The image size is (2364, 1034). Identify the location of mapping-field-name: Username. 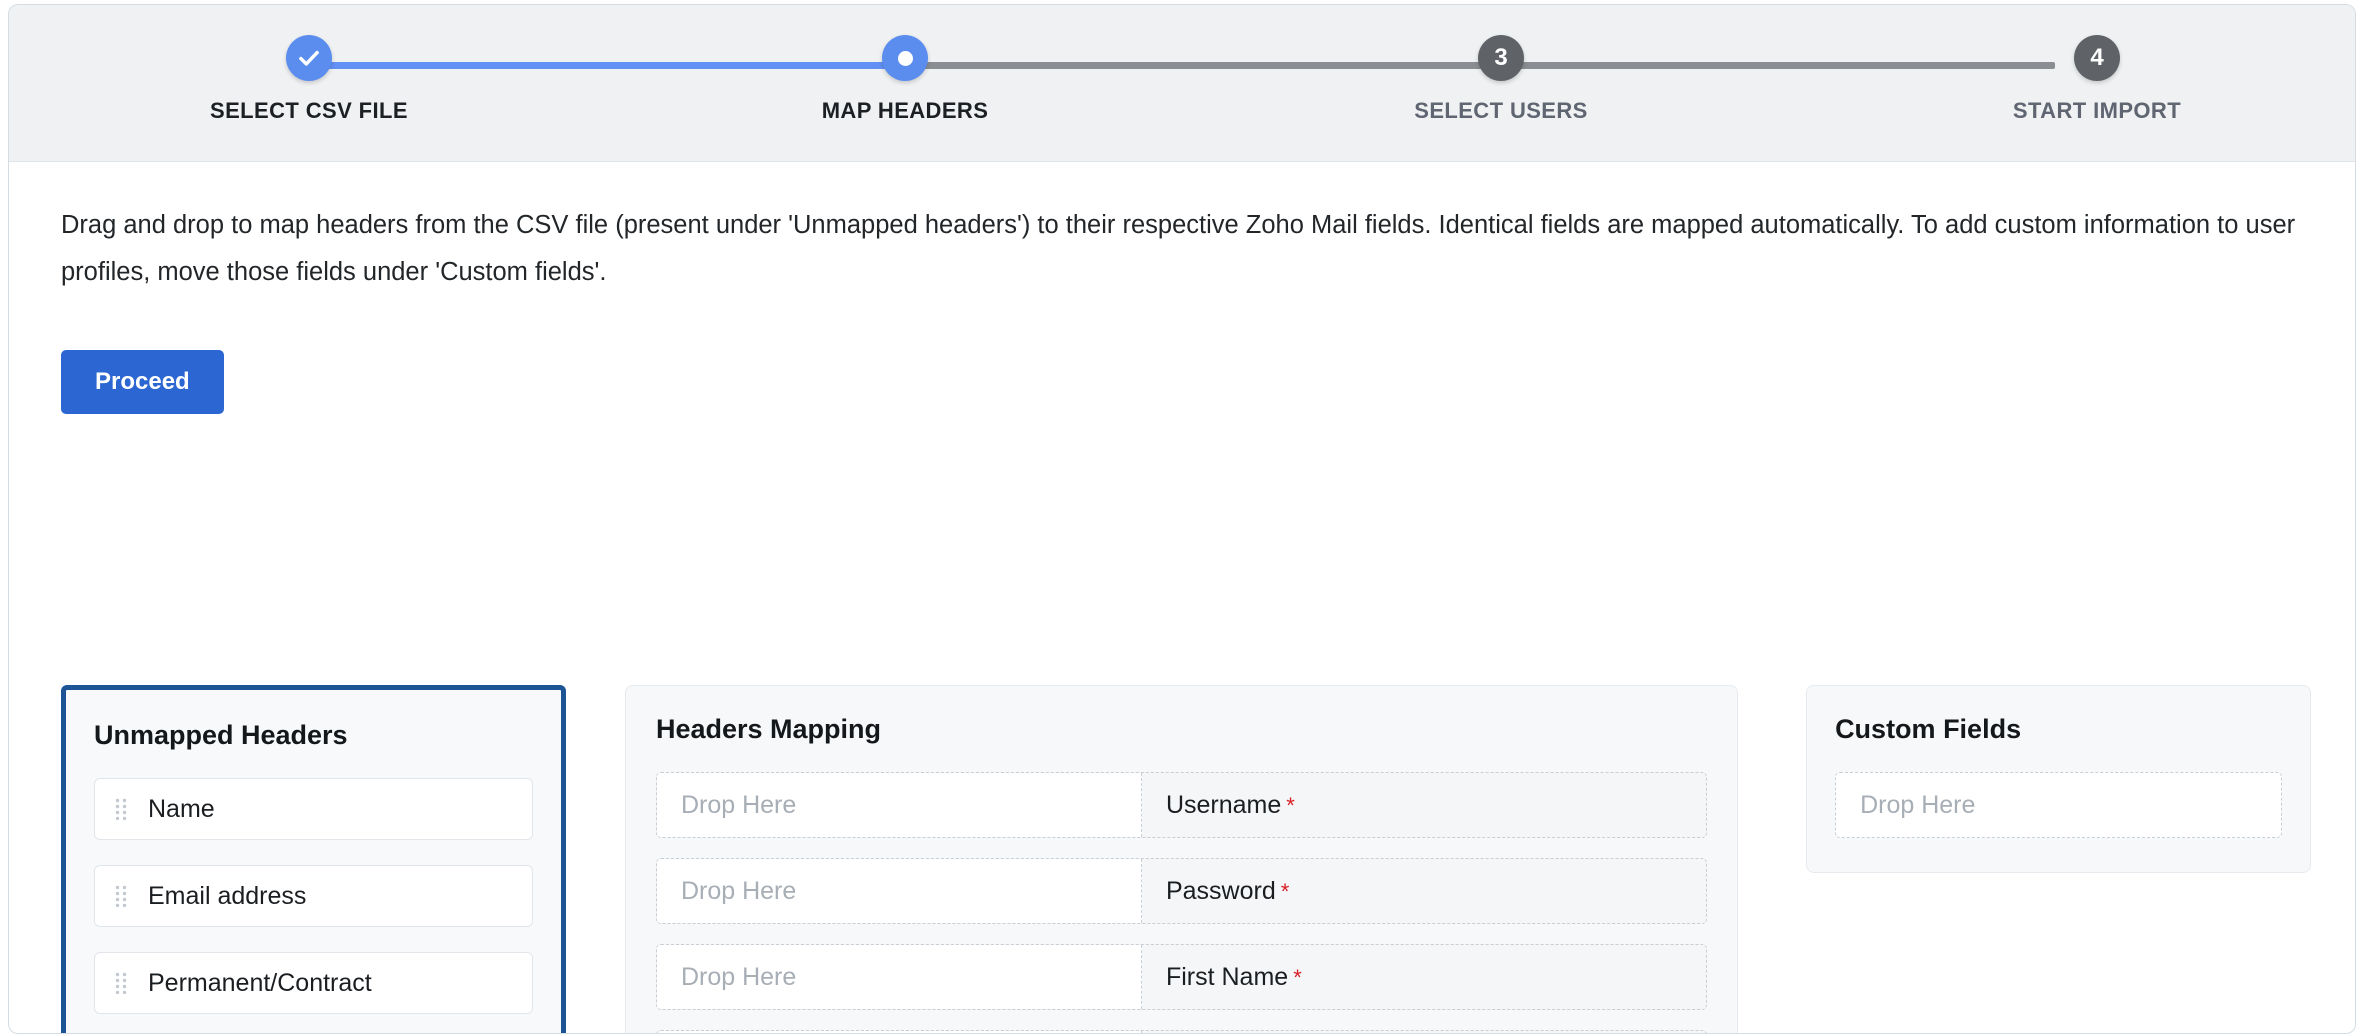
(1223, 804).